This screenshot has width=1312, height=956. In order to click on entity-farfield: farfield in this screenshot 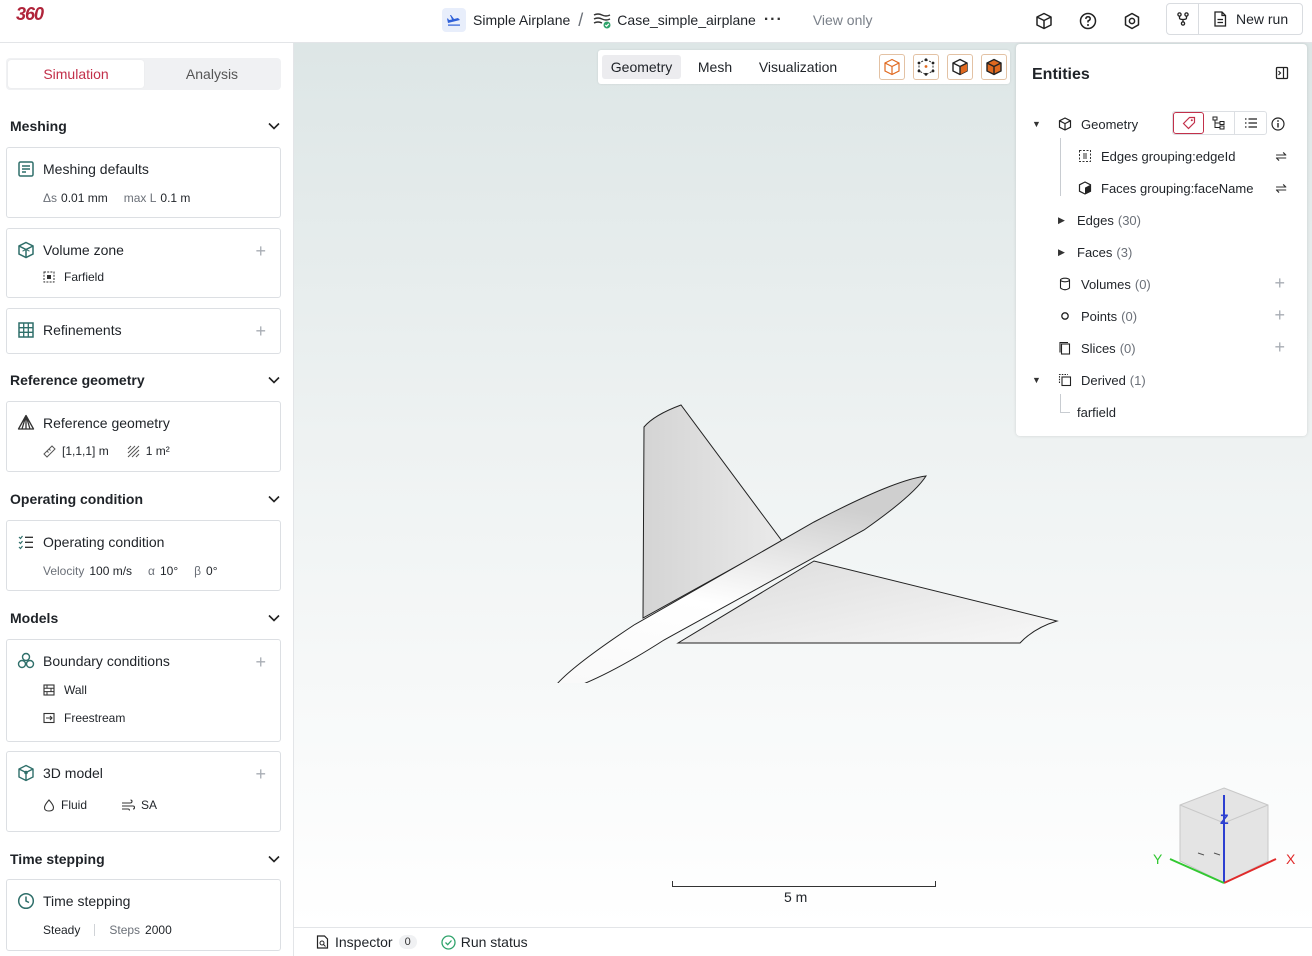, I will do `click(1096, 412)`.